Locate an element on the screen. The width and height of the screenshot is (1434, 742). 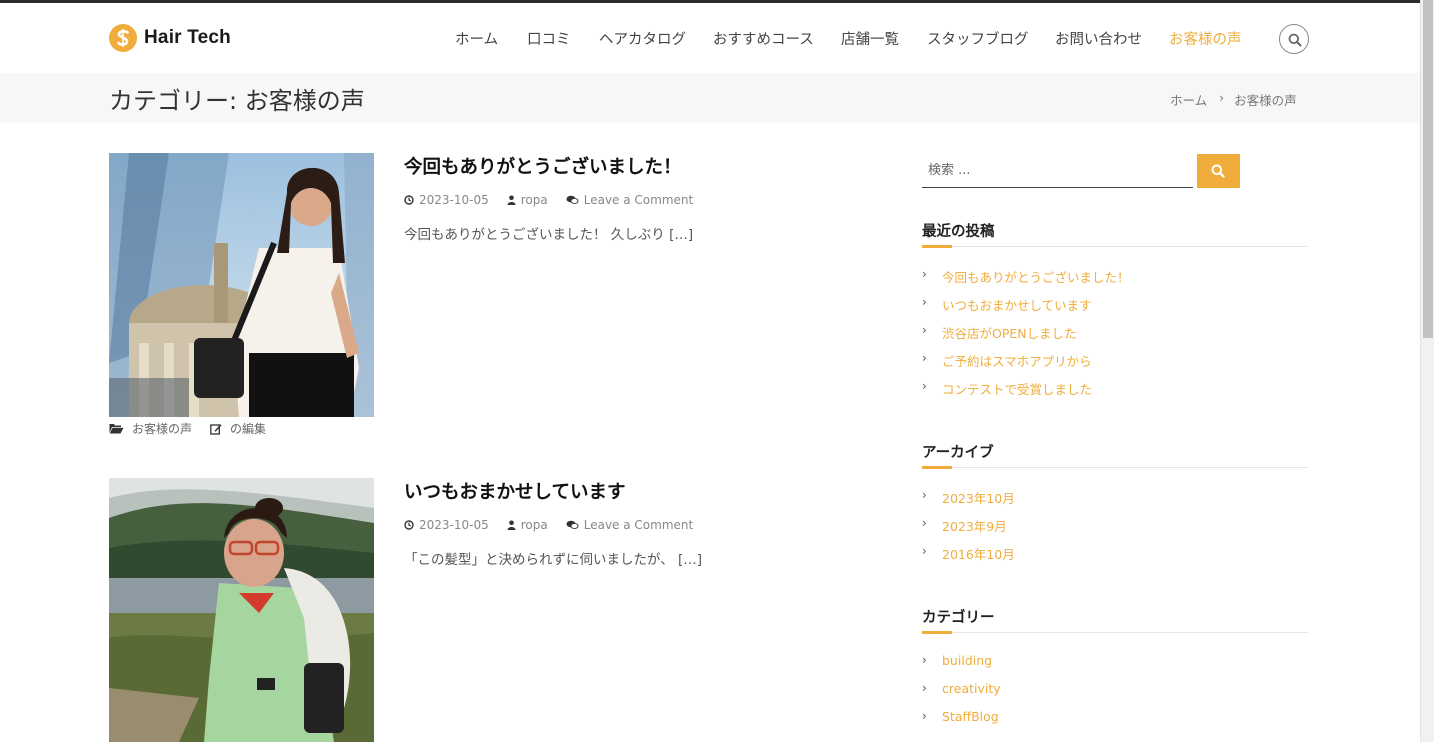
category-link: creativity is located at coordinates (971, 688).